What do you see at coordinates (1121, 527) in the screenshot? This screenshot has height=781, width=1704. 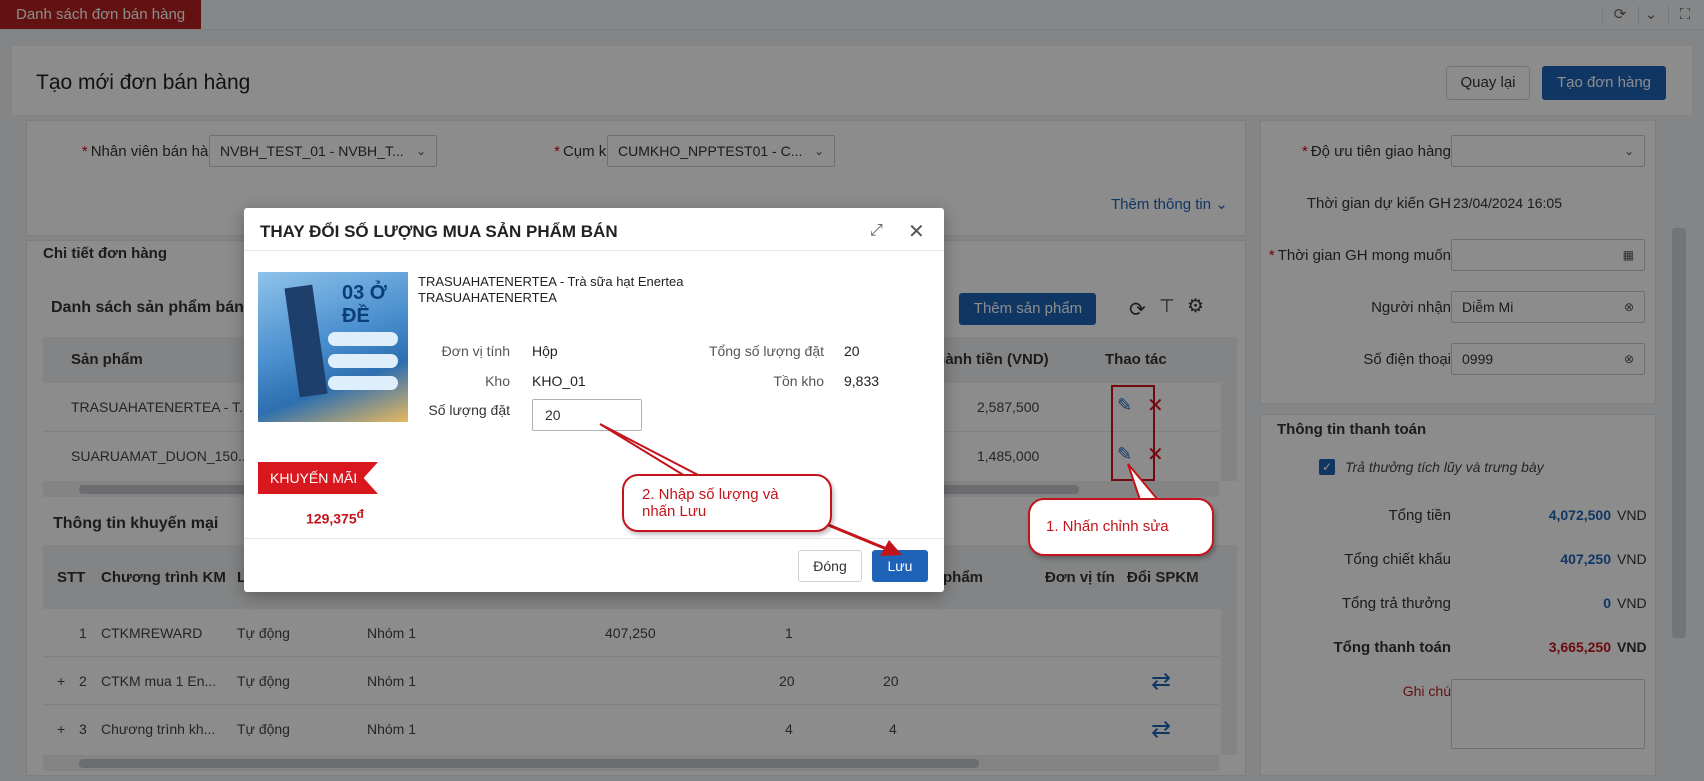 I see `step1-callout: 1. Nhấn chỉnh sửa` at bounding box center [1121, 527].